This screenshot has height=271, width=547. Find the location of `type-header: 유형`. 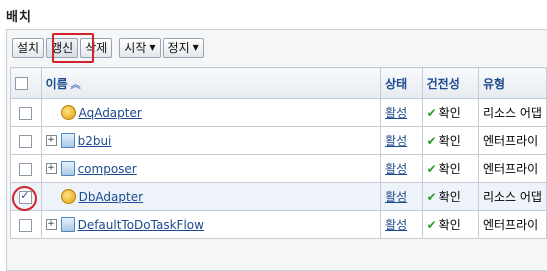

type-header: 유형 is located at coordinates (512, 83).